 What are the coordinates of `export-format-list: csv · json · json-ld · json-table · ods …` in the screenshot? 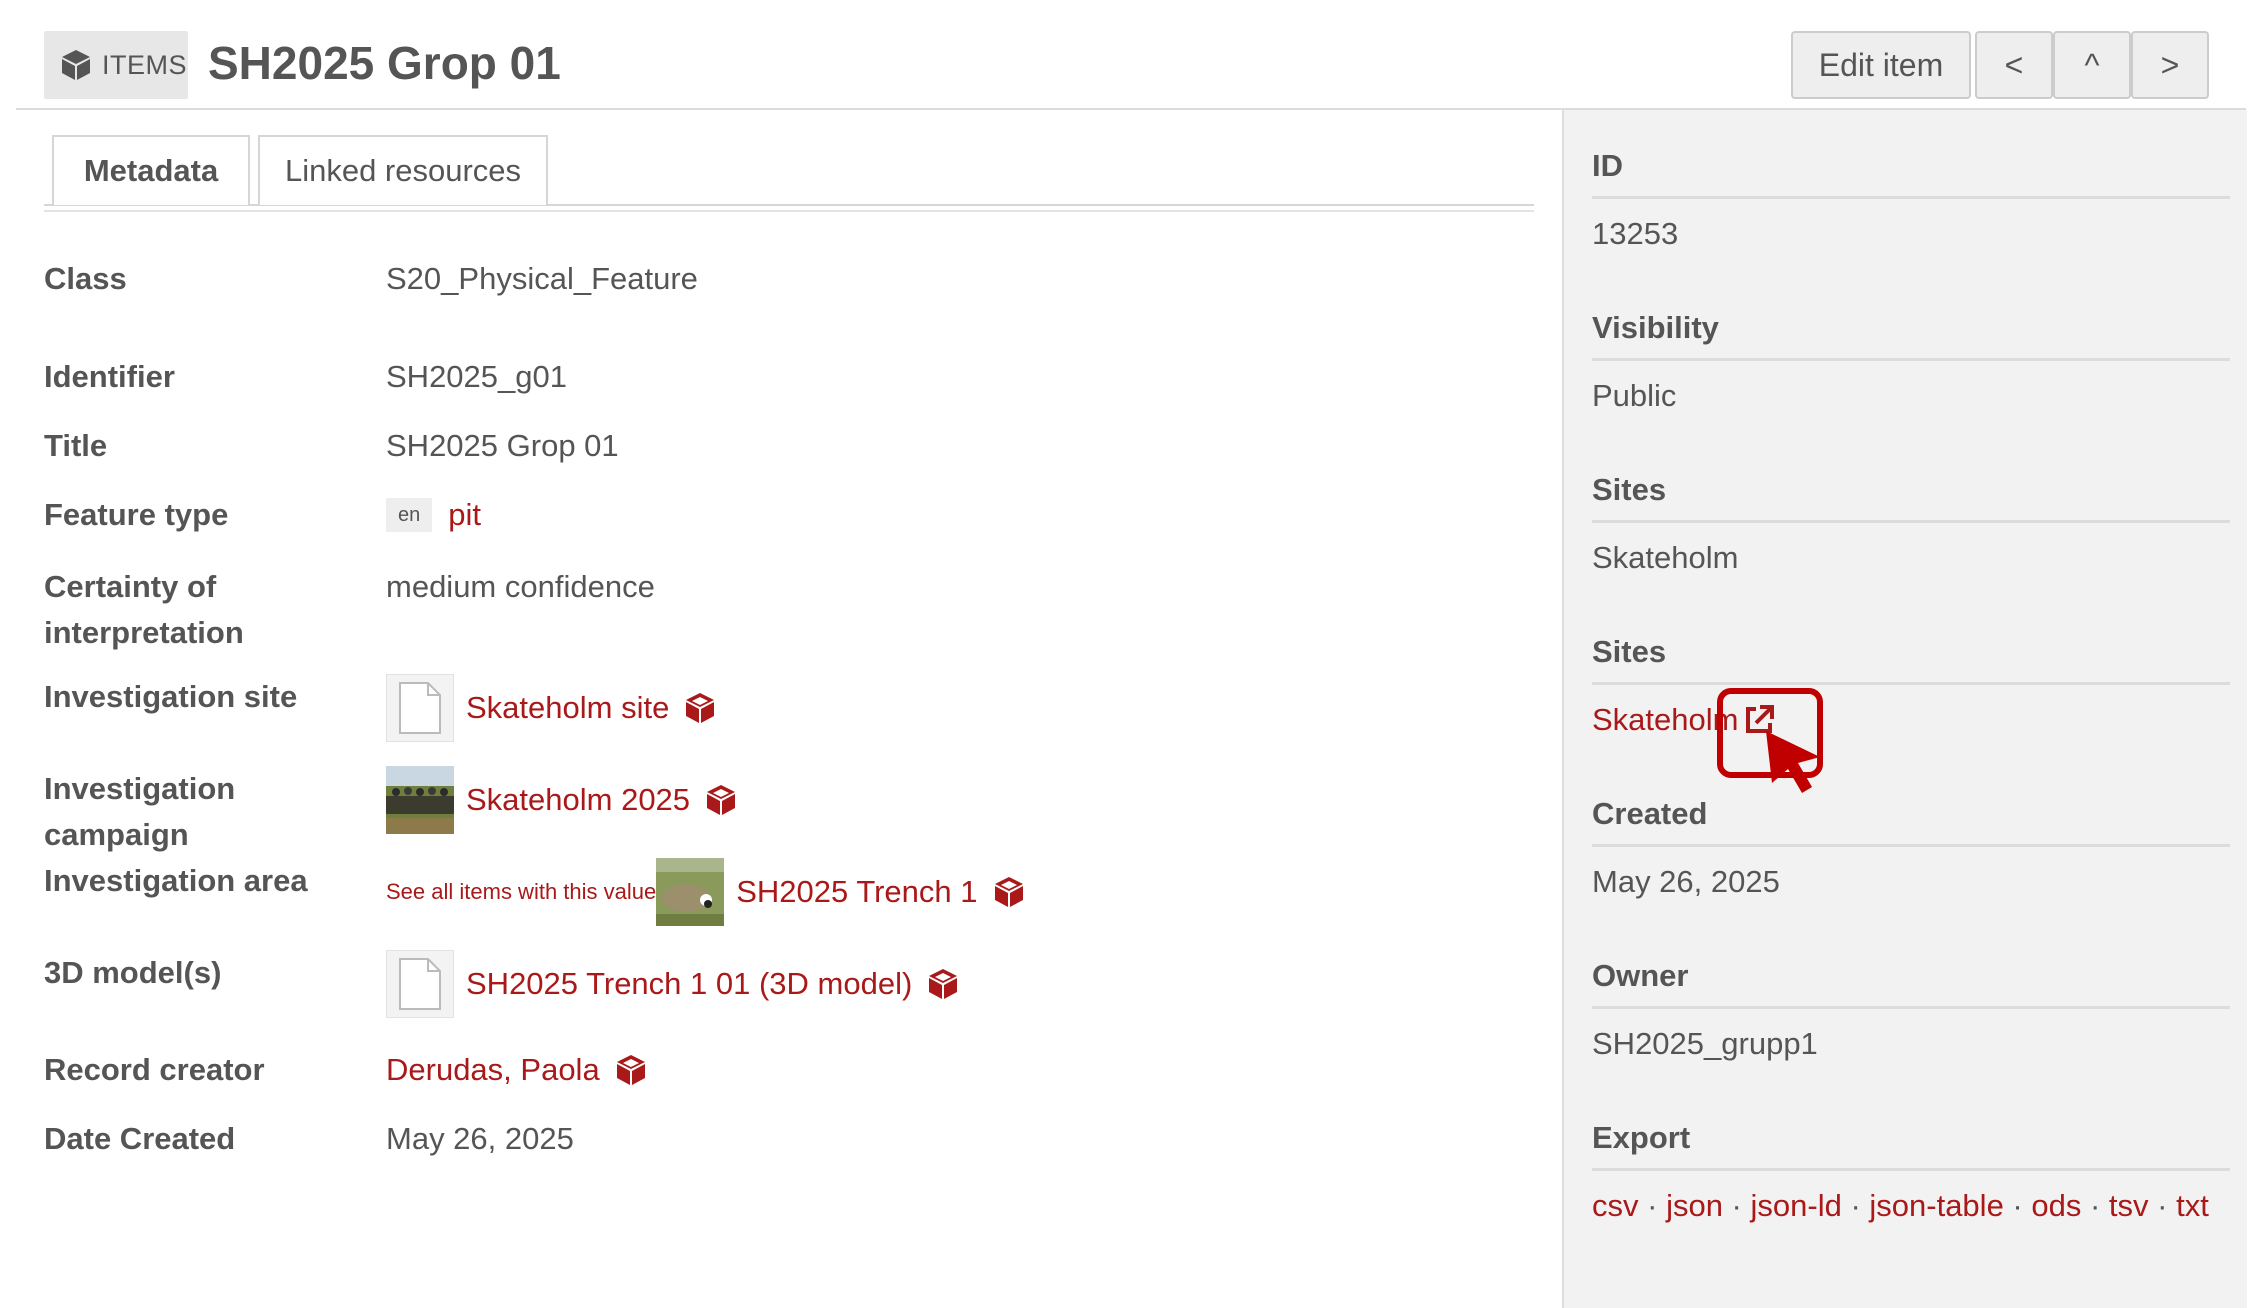 It's located at (1900, 1206).